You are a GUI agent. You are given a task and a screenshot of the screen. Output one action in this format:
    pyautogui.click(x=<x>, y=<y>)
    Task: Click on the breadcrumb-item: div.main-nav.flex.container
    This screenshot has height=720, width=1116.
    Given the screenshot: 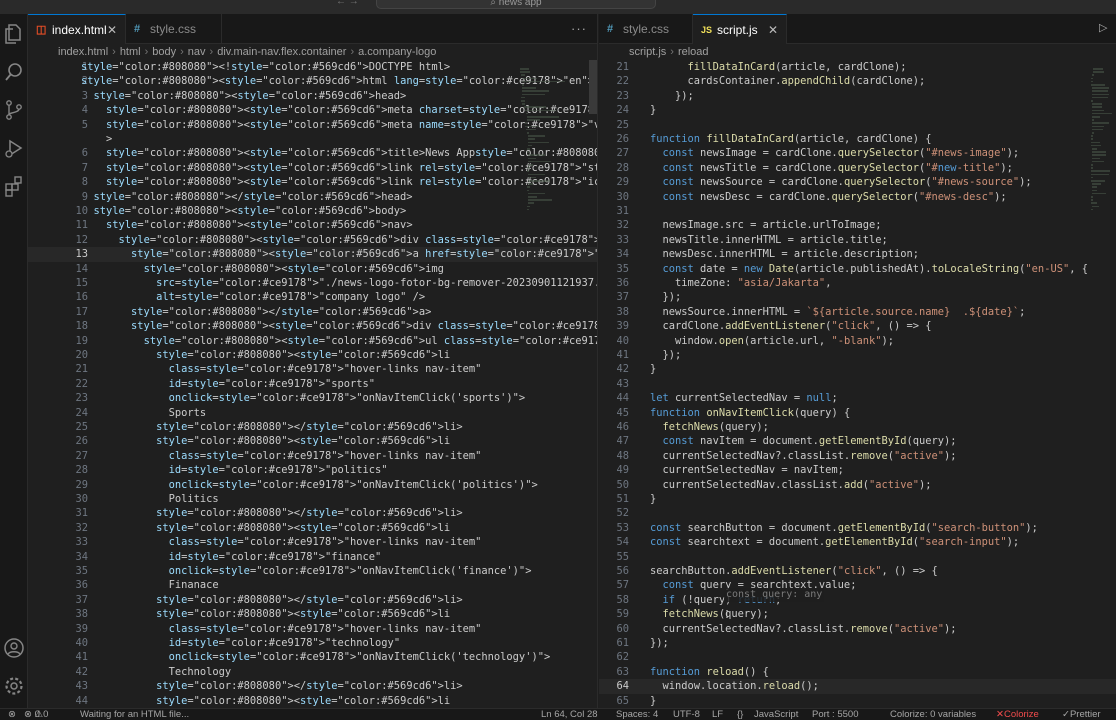 What is the action you would take?
    pyautogui.click(x=281, y=52)
    